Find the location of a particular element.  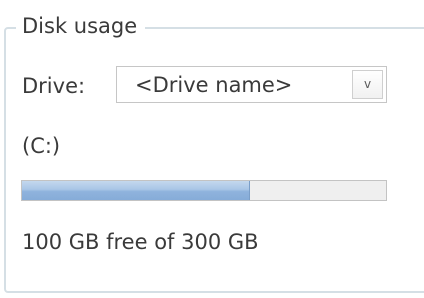

dropdown-glyph: v is located at coordinates (367, 84).